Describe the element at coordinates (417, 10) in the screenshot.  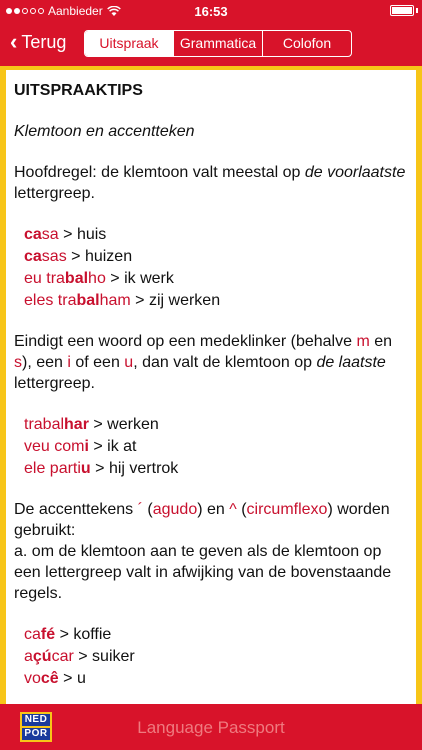
I see `battery-tip` at that location.